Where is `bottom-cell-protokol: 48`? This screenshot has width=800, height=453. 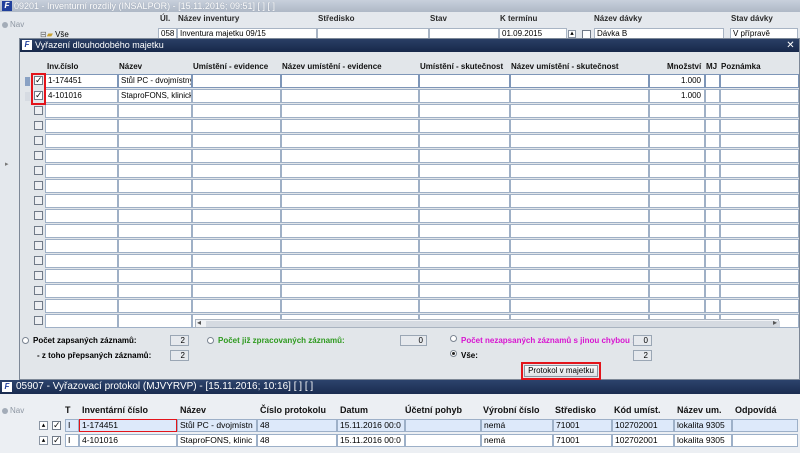
bottom-cell-protokol: 48 is located at coordinates (297, 425).